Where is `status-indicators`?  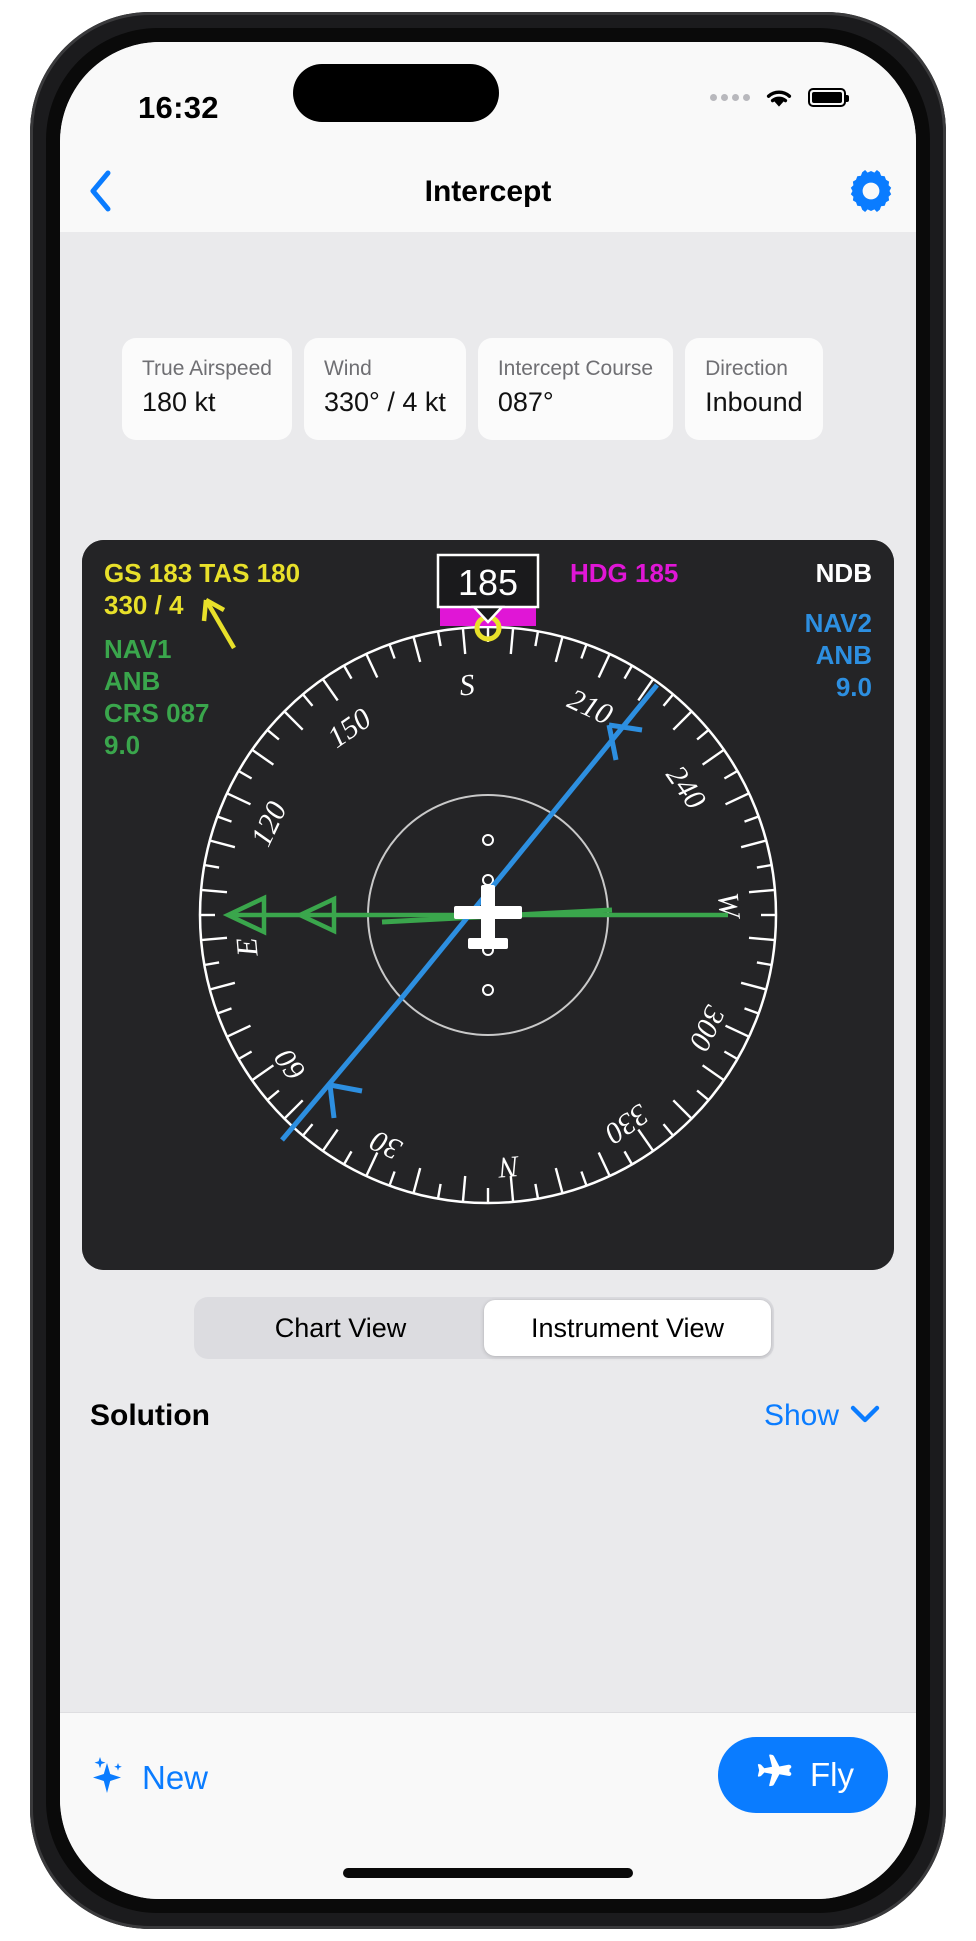
status-indicators is located at coordinates (779, 97).